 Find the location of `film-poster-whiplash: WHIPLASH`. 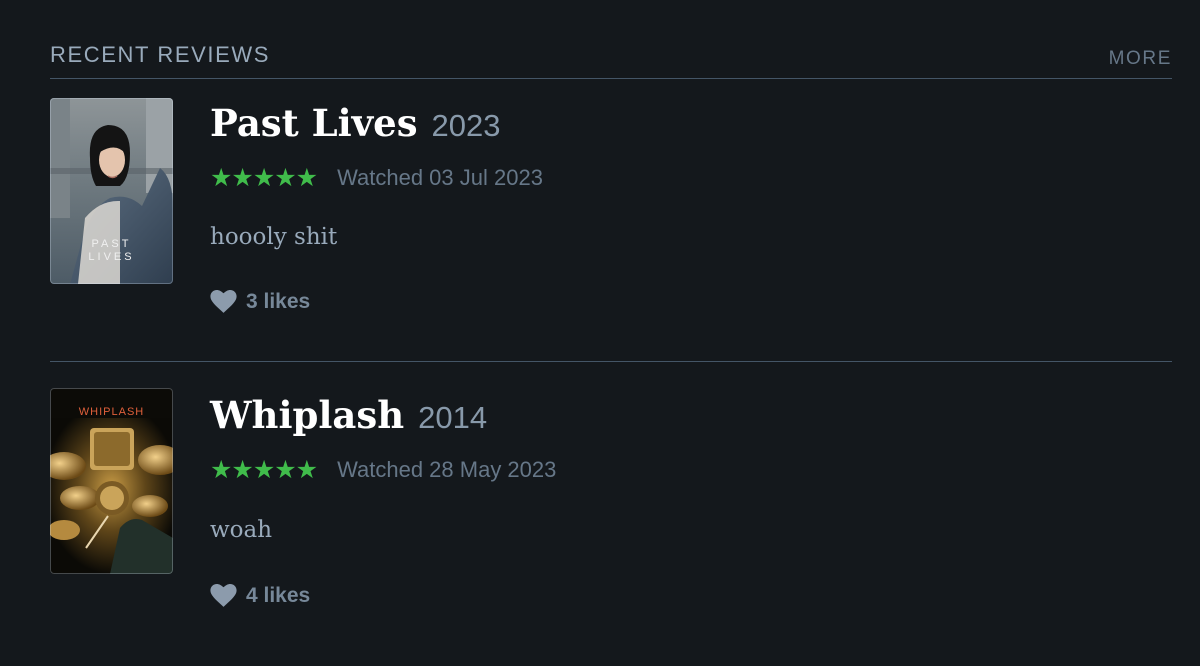

film-poster-whiplash: WHIPLASH is located at coordinates (111, 481).